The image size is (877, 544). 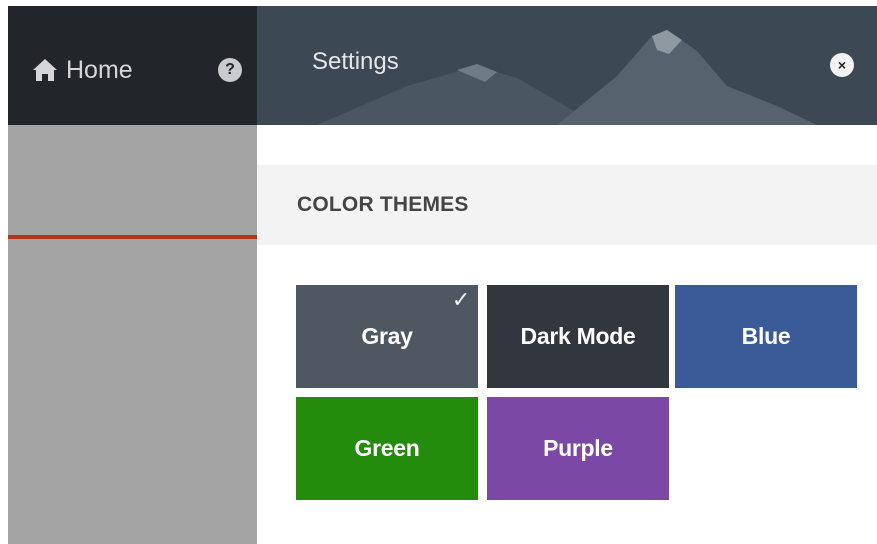 I want to click on theme-blue-label: Blue, so click(x=766, y=336).